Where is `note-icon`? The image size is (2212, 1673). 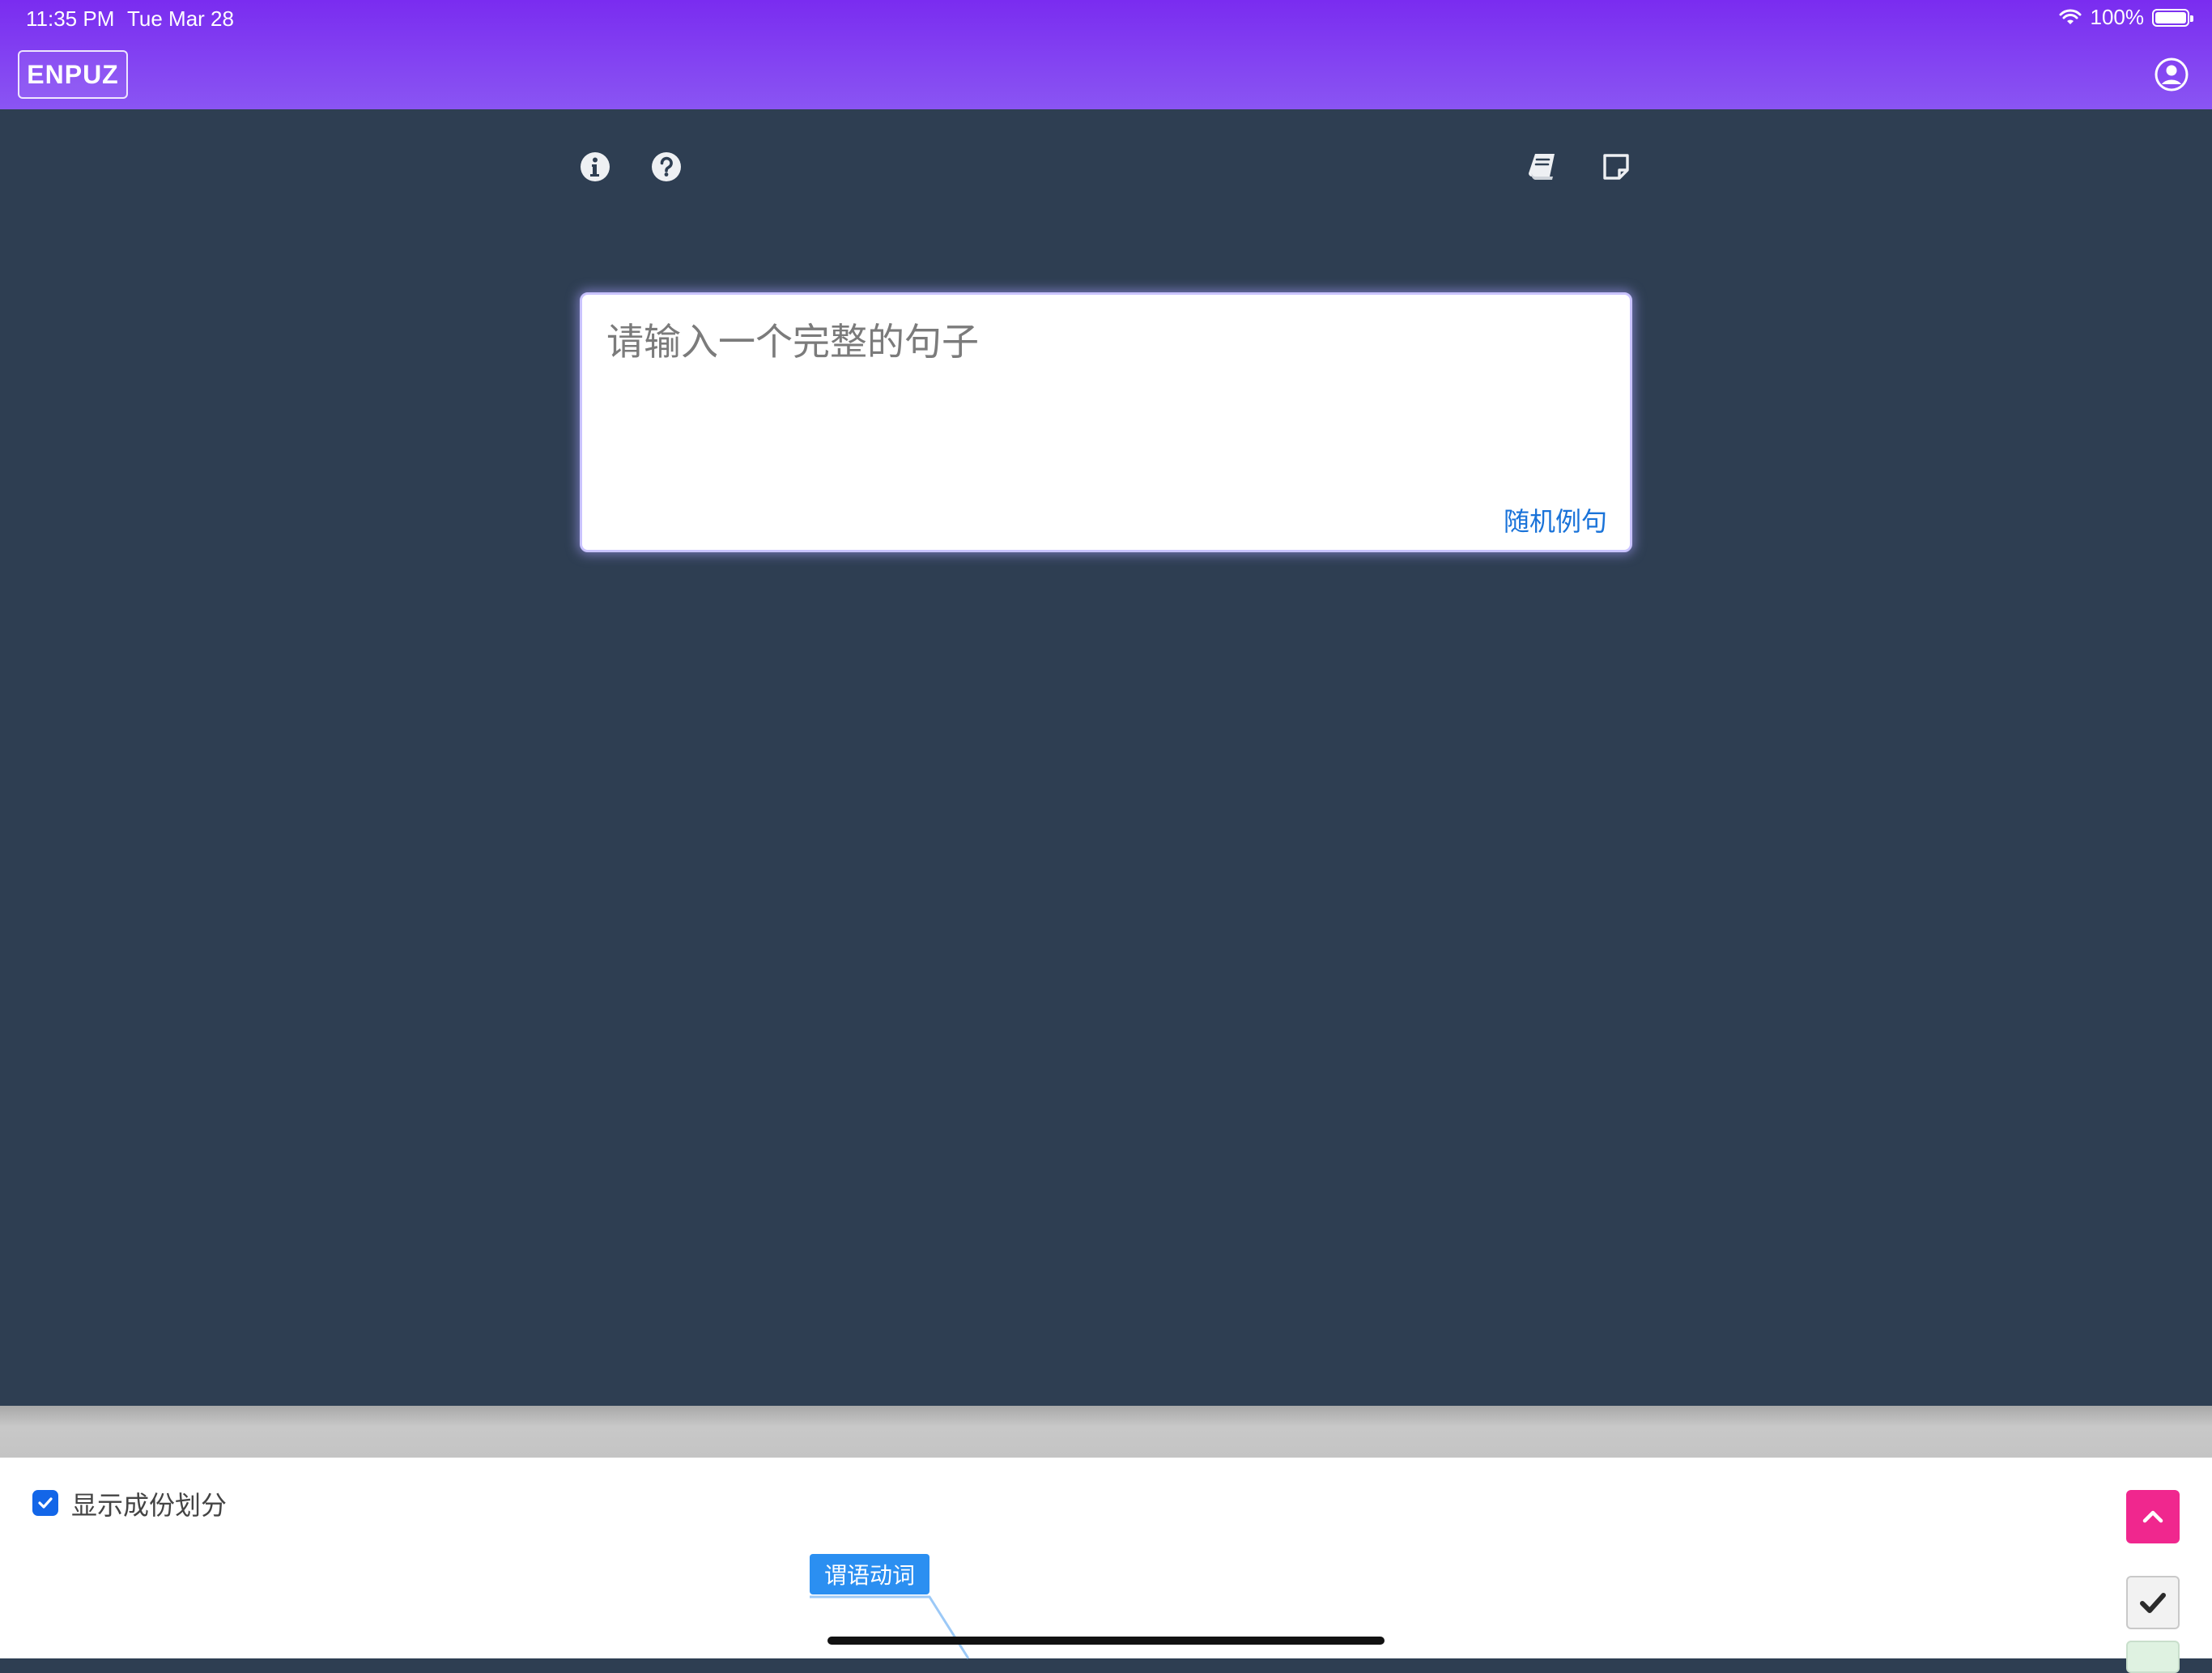 note-icon is located at coordinates (1616, 167).